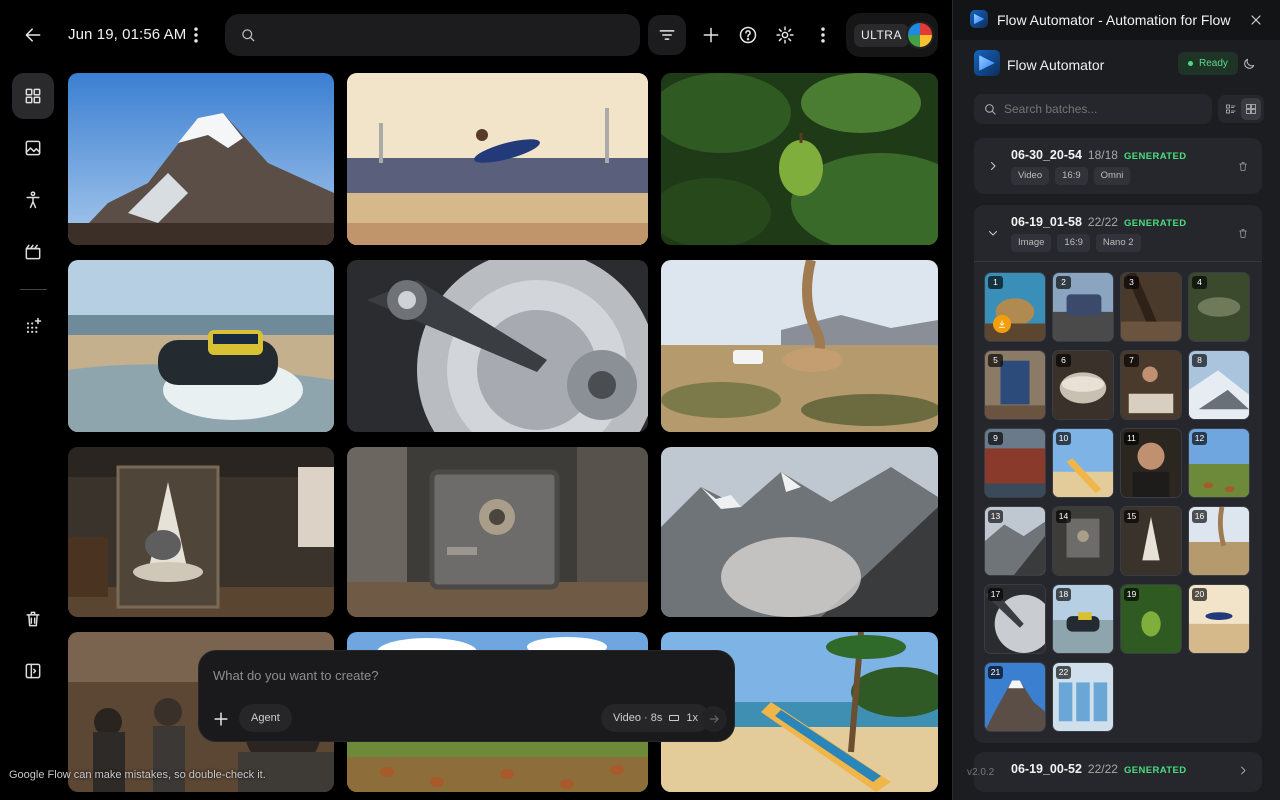  I want to click on thumbnail-number: 16, so click(1199, 516).